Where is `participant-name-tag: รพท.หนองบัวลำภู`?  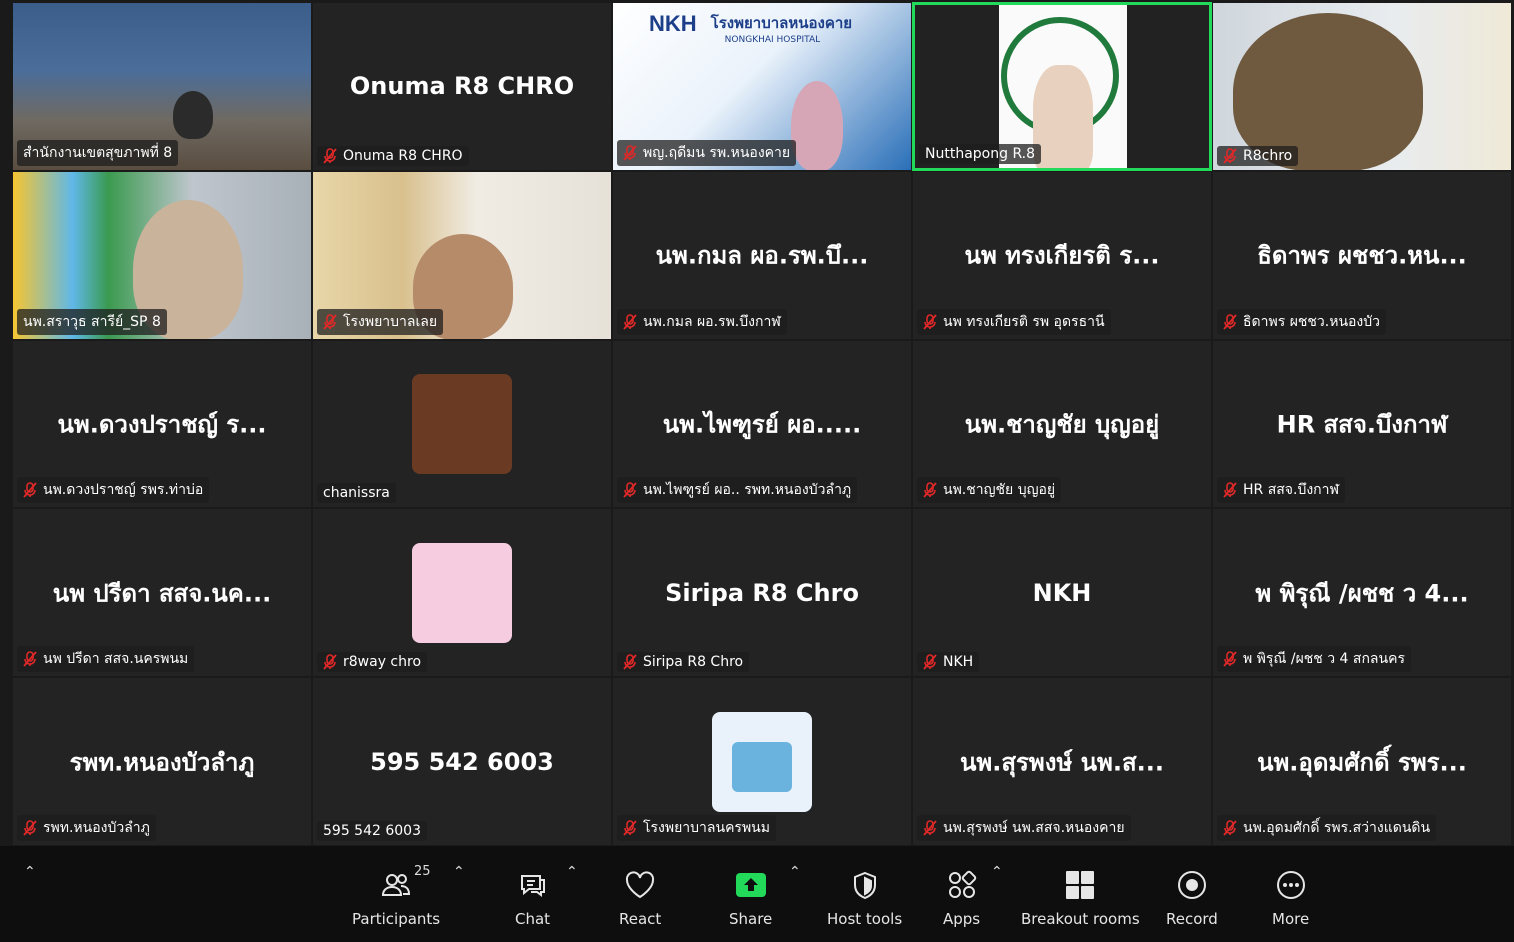
participant-name-tag: รพท.หนองบัวลำภู is located at coordinates (86, 827).